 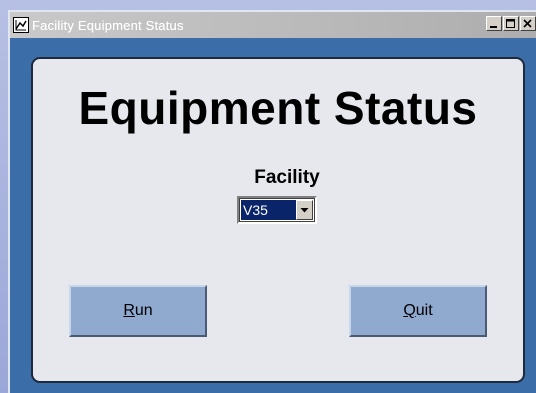 I want to click on close-button, so click(x=528, y=23).